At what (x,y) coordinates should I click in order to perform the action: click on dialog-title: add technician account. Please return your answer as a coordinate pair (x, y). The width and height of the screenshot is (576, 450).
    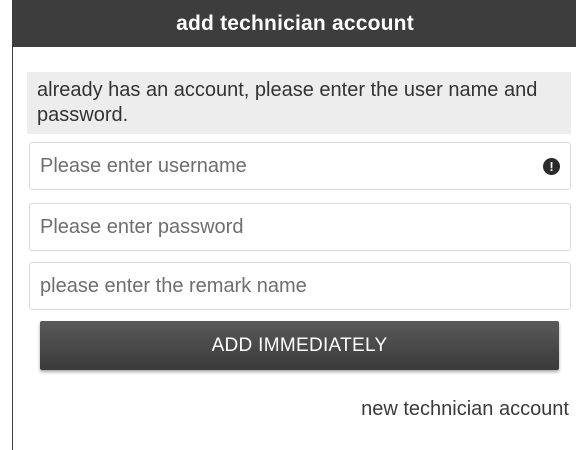
    Looking at the image, I should click on (294, 23).